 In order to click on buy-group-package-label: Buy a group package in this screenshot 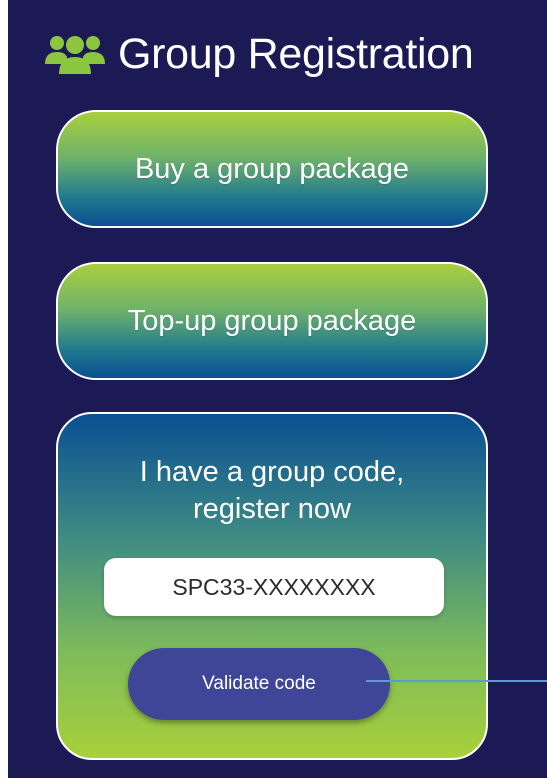, I will do `click(272, 168)`.